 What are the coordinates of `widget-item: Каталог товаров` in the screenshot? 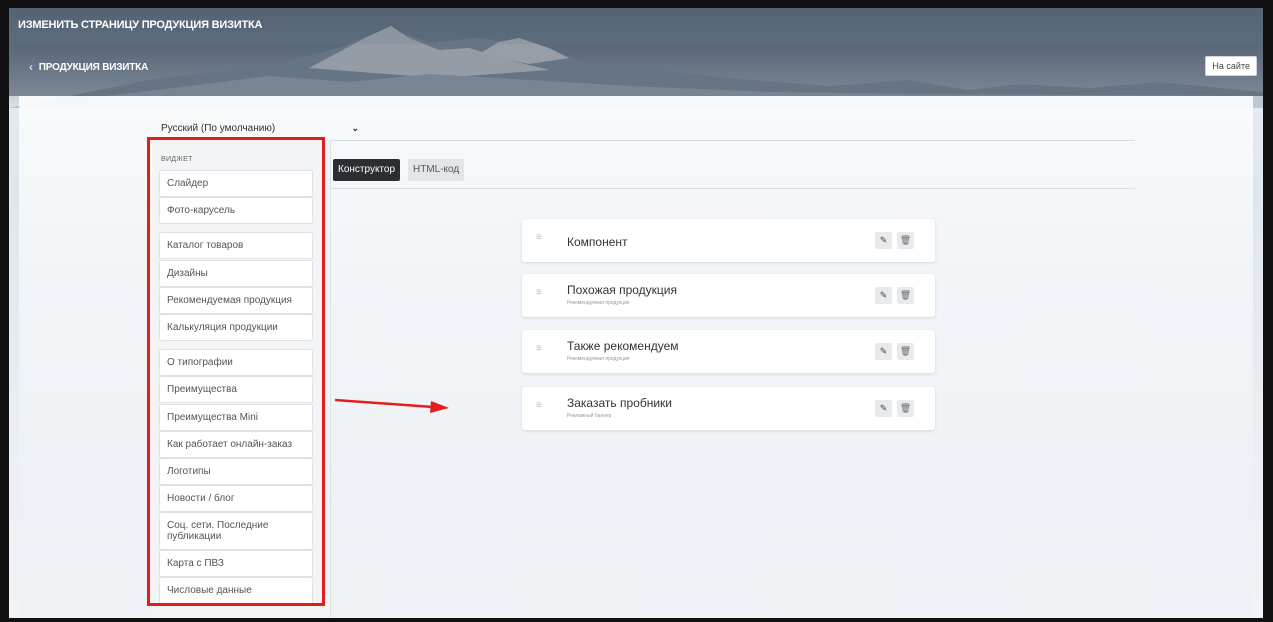 It's located at (236, 245).